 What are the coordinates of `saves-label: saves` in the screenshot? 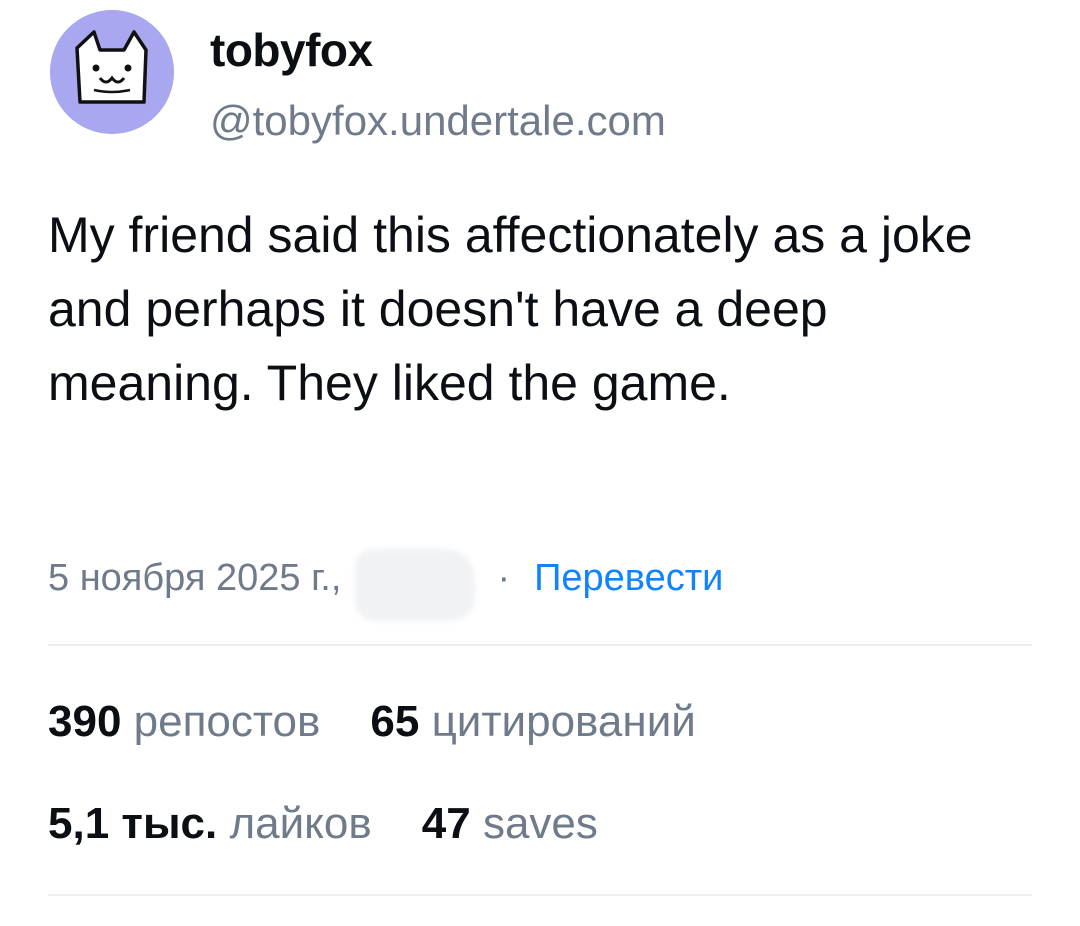 It's located at (540, 823).